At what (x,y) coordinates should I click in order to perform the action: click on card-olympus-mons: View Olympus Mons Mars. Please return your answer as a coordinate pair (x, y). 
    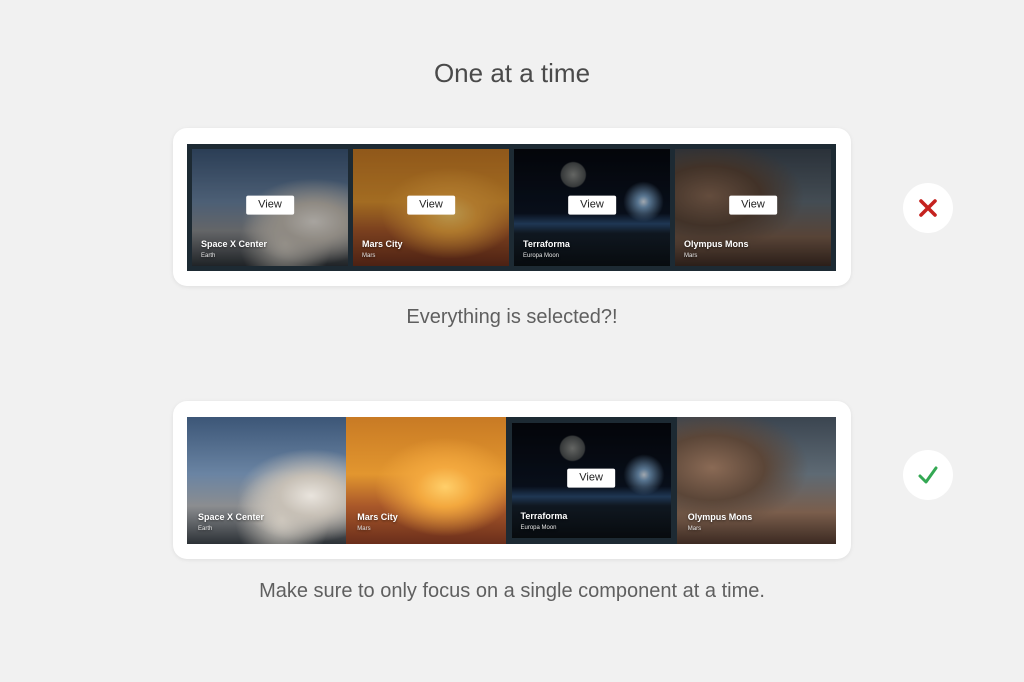
    Looking at the image, I should click on (755, 207).